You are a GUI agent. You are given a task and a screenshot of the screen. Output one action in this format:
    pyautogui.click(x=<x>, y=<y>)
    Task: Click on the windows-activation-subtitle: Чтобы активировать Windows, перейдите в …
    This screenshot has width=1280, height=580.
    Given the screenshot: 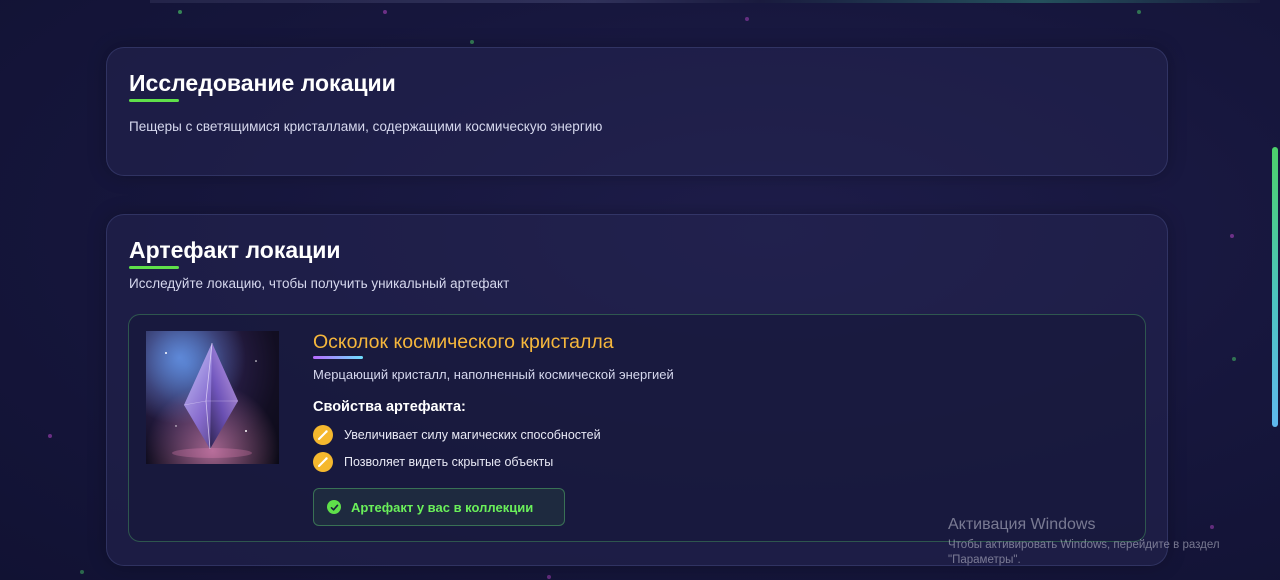 What is the action you would take?
    pyautogui.click(x=1084, y=552)
    